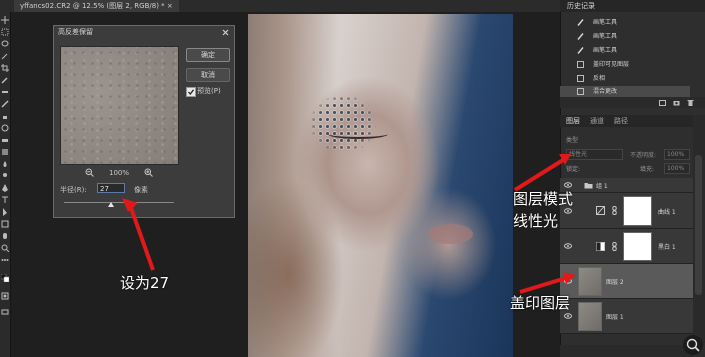  I want to click on layer-name: 黑白 1, so click(667, 247).